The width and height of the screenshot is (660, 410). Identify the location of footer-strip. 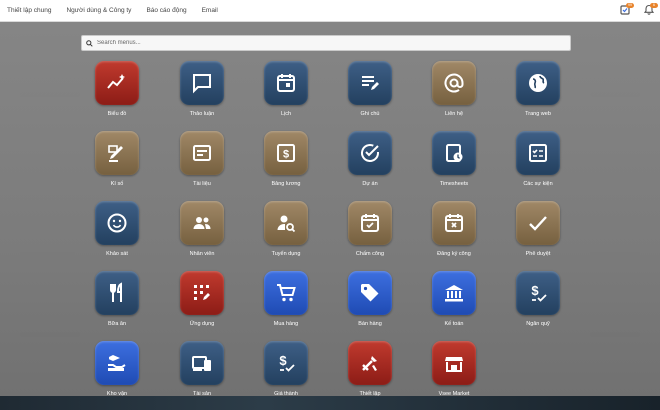
(330, 403).